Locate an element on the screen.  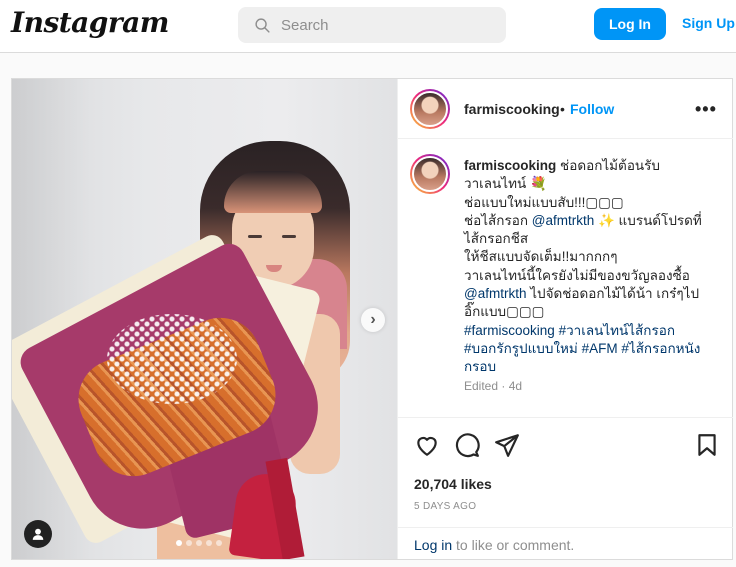
chevron-right-icon: › is located at coordinates (373, 319).